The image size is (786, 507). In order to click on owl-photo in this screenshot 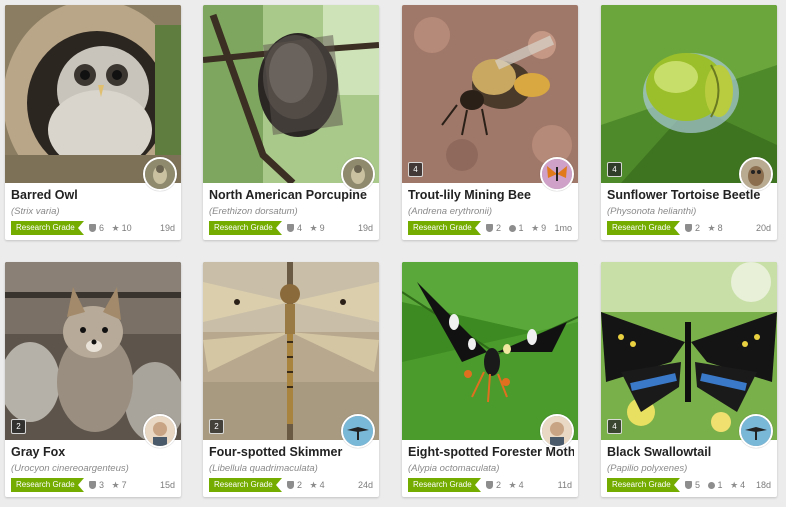, I will do `click(93, 94)`.